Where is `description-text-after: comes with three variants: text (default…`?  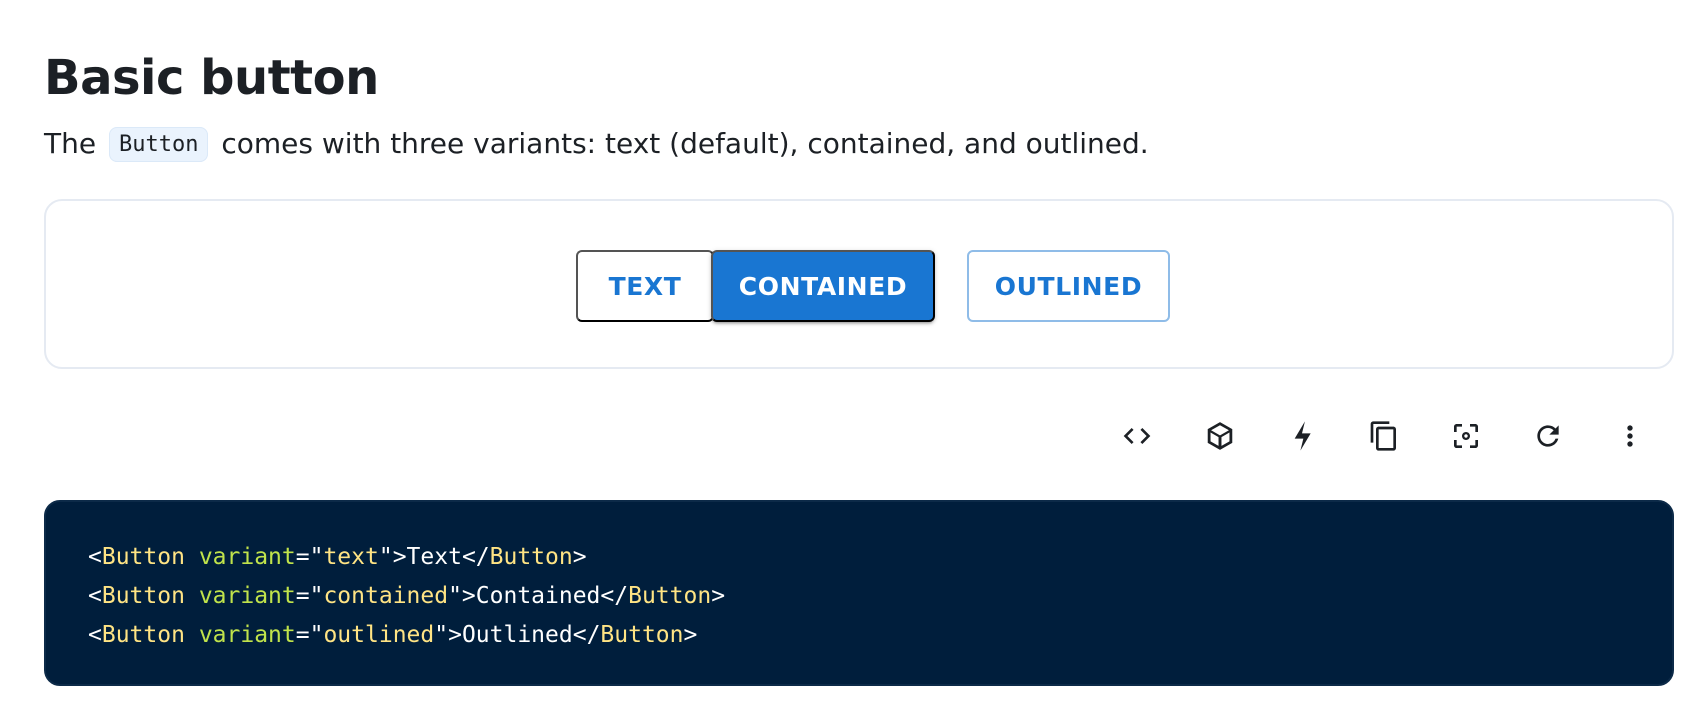
description-text-after: comes with three variants: text (default… is located at coordinates (680, 143).